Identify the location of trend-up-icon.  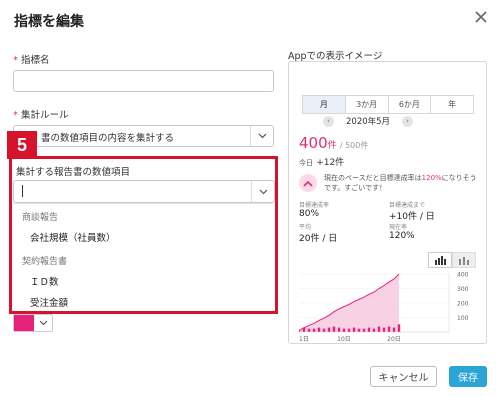
(308, 183).